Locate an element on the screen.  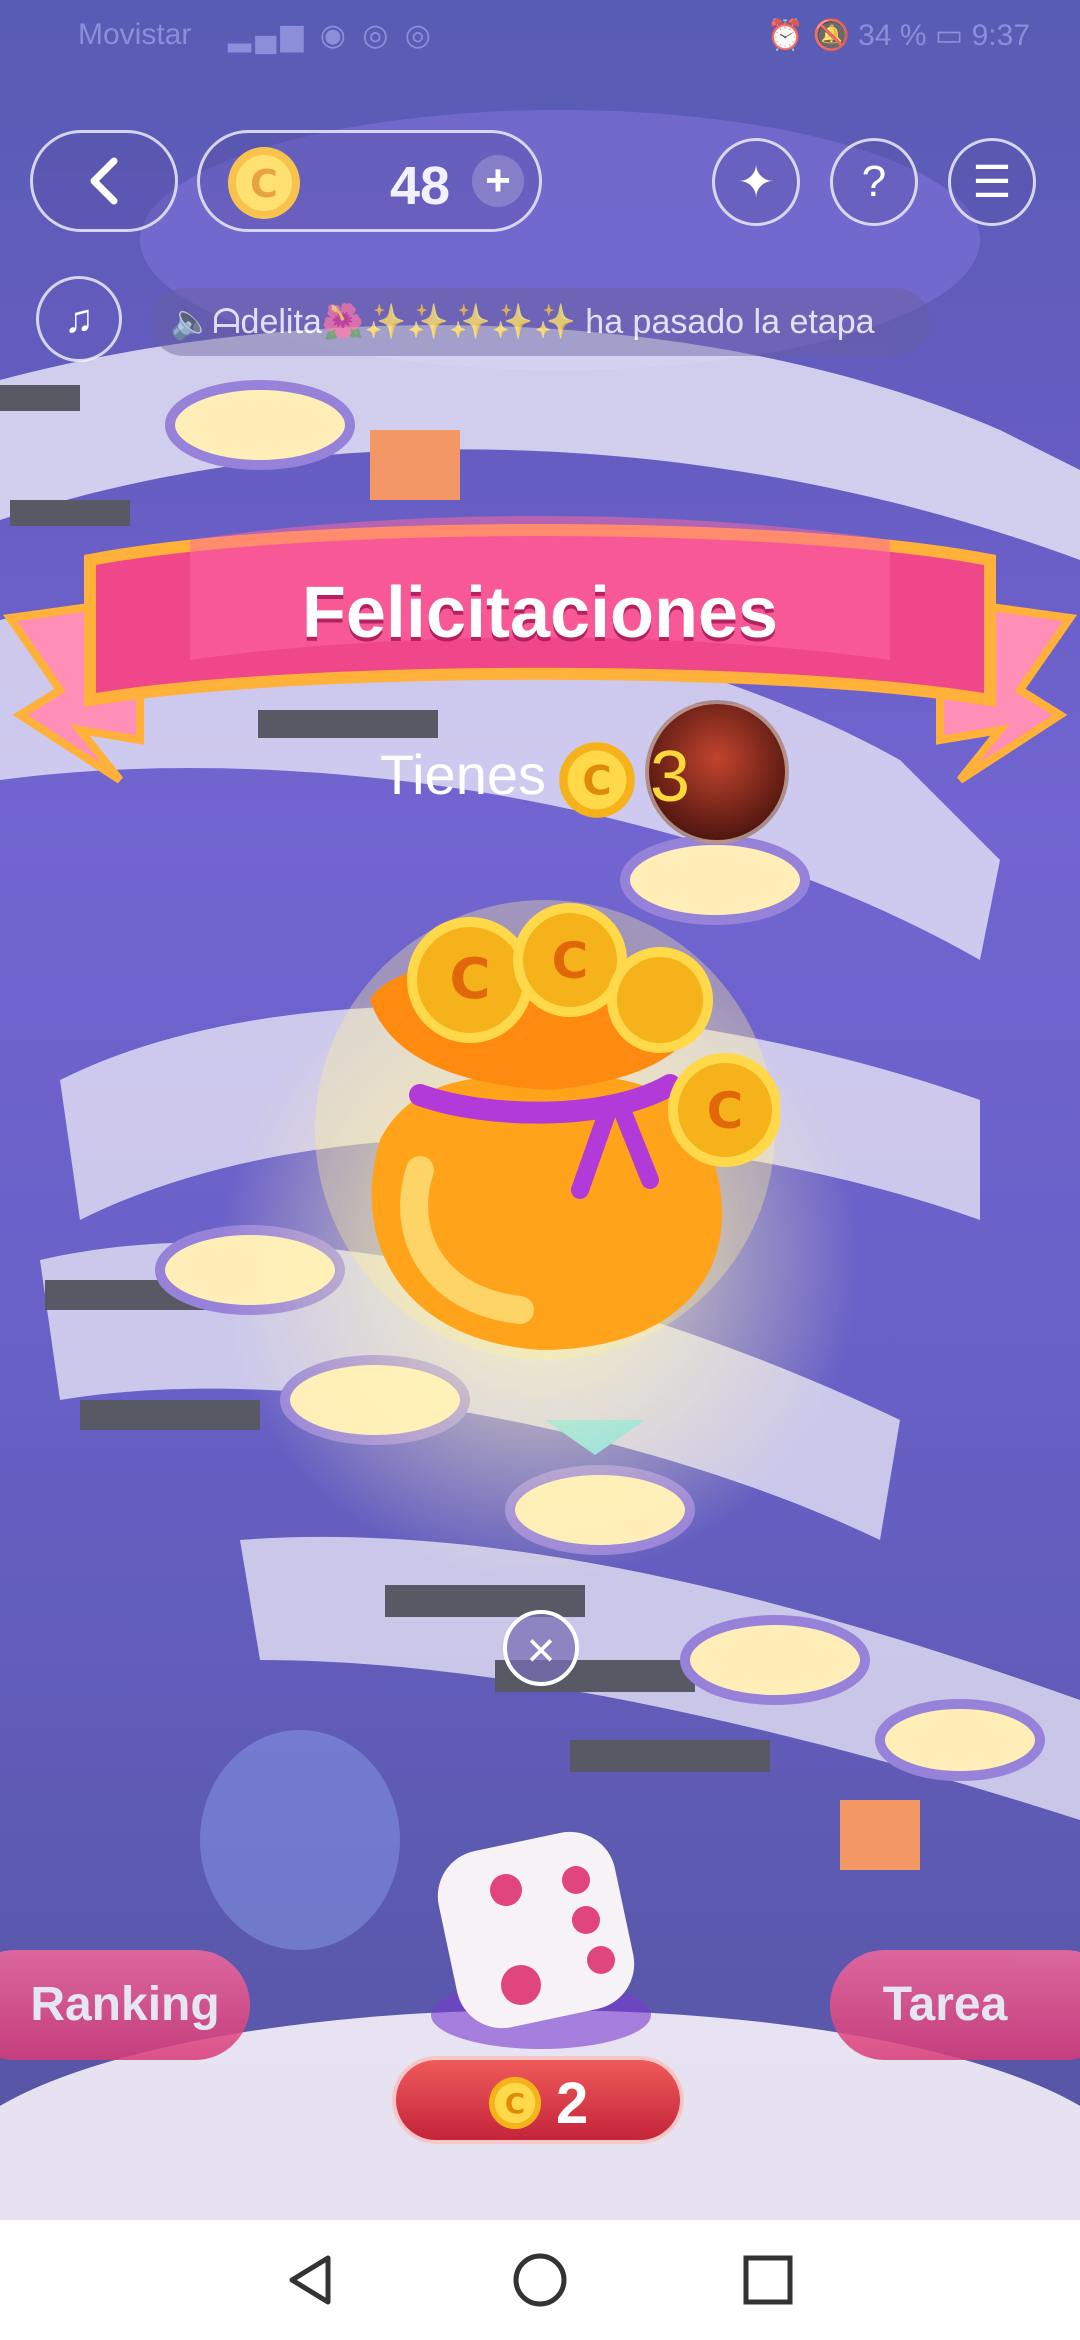
you-have-label: Tienes is located at coordinates (463, 774).